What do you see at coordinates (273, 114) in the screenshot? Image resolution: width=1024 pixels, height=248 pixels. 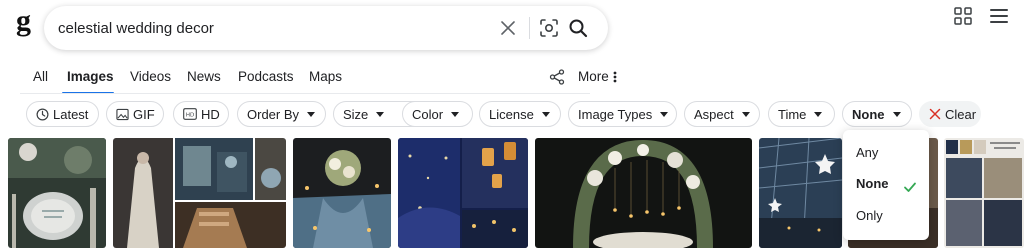 I see `filter-label: Order By` at bounding box center [273, 114].